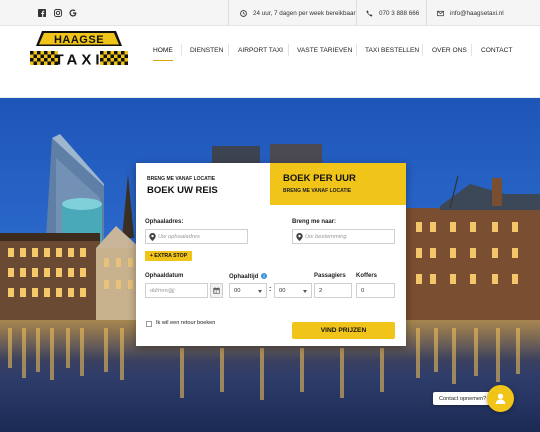 The height and width of the screenshot is (432, 540). What do you see at coordinates (440, 13) in the screenshot?
I see `envelope-icon` at bounding box center [440, 13].